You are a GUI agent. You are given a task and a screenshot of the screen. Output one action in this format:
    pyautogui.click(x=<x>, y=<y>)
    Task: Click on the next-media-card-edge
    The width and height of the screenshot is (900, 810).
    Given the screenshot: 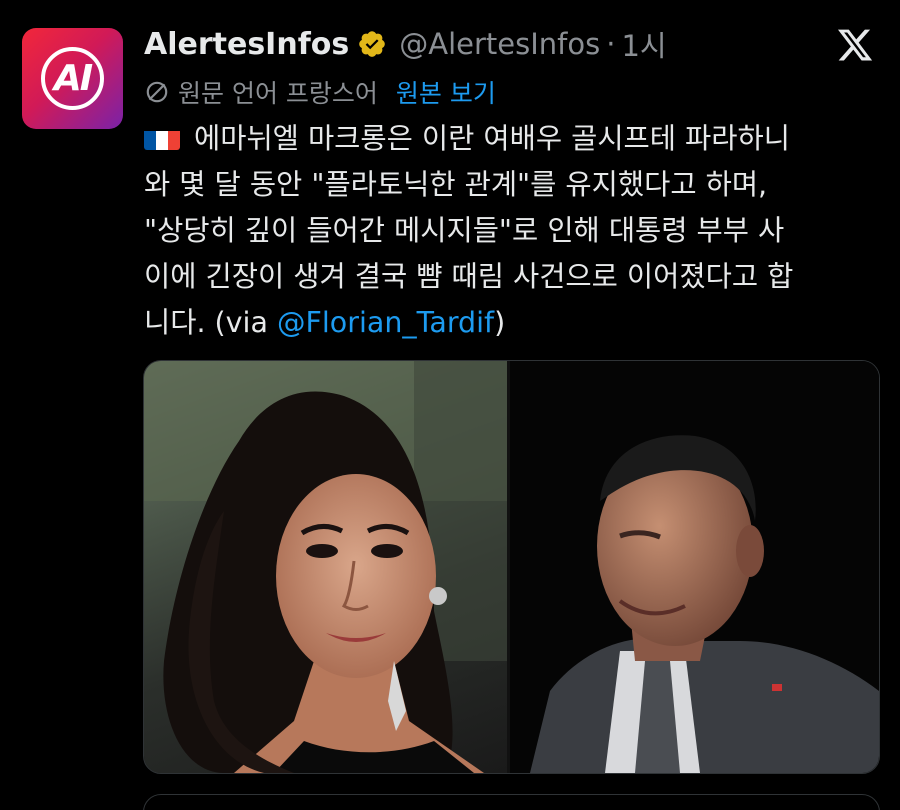 What is the action you would take?
    pyautogui.click(x=511, y=802)
    